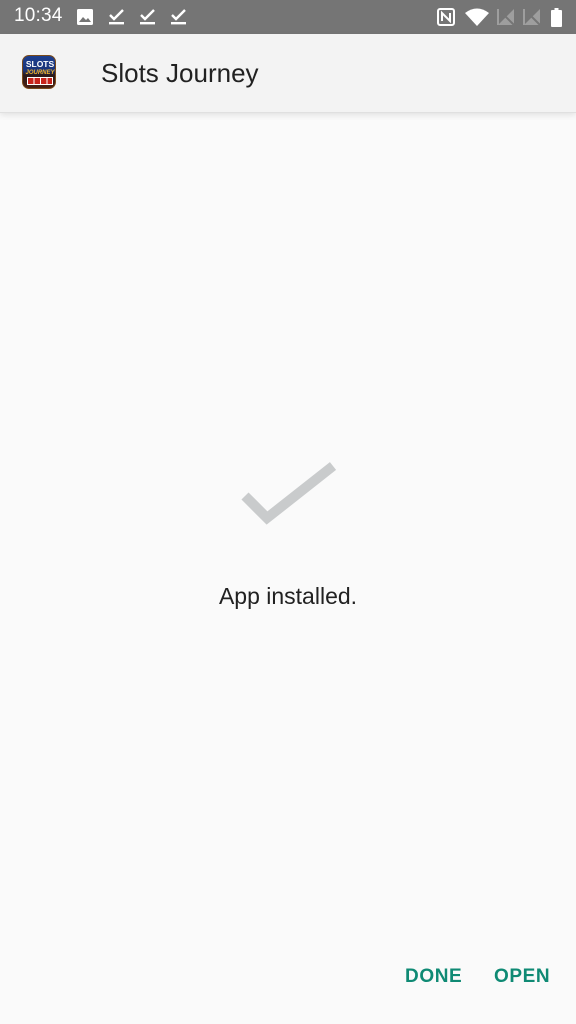 The height and width of the screenshot is (1024, 576). What do you see at coordinates (433, 977) in the screenshot?
I see `done-button: DONE` at bounding box center [433, 977].